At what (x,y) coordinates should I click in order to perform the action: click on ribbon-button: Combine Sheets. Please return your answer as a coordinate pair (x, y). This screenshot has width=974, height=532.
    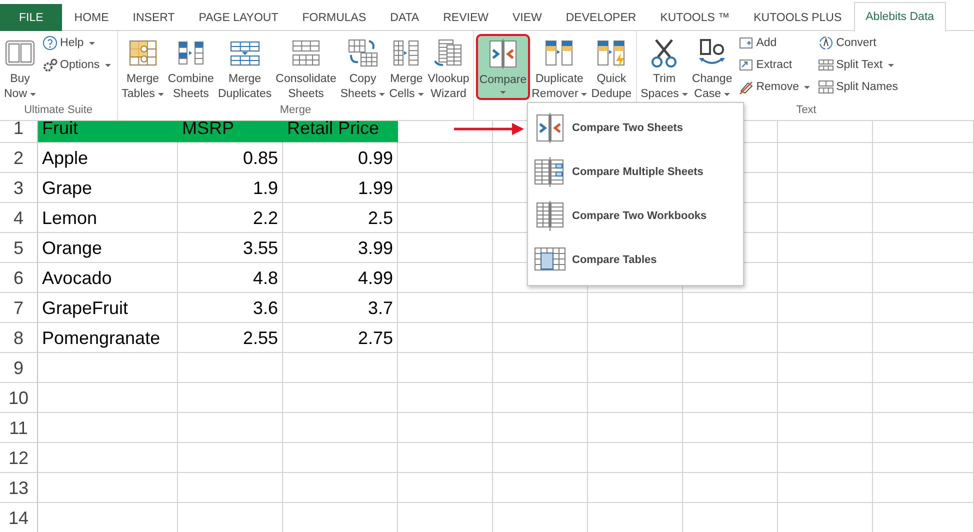
    Looking at the image, I should click on (191, 67).